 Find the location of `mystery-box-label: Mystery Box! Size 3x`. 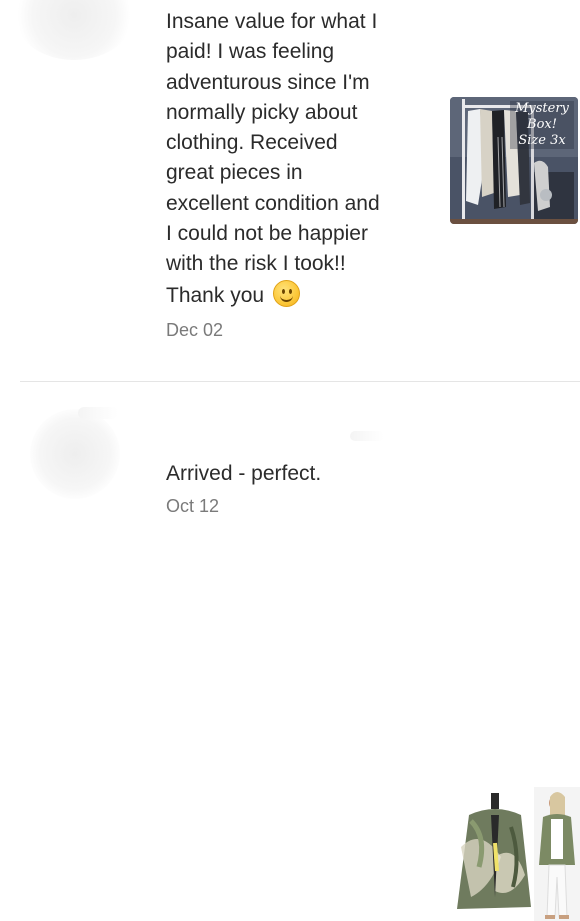

mystery-box-label: Mystery Box! Size 3x is located at coordinates (542, 125).